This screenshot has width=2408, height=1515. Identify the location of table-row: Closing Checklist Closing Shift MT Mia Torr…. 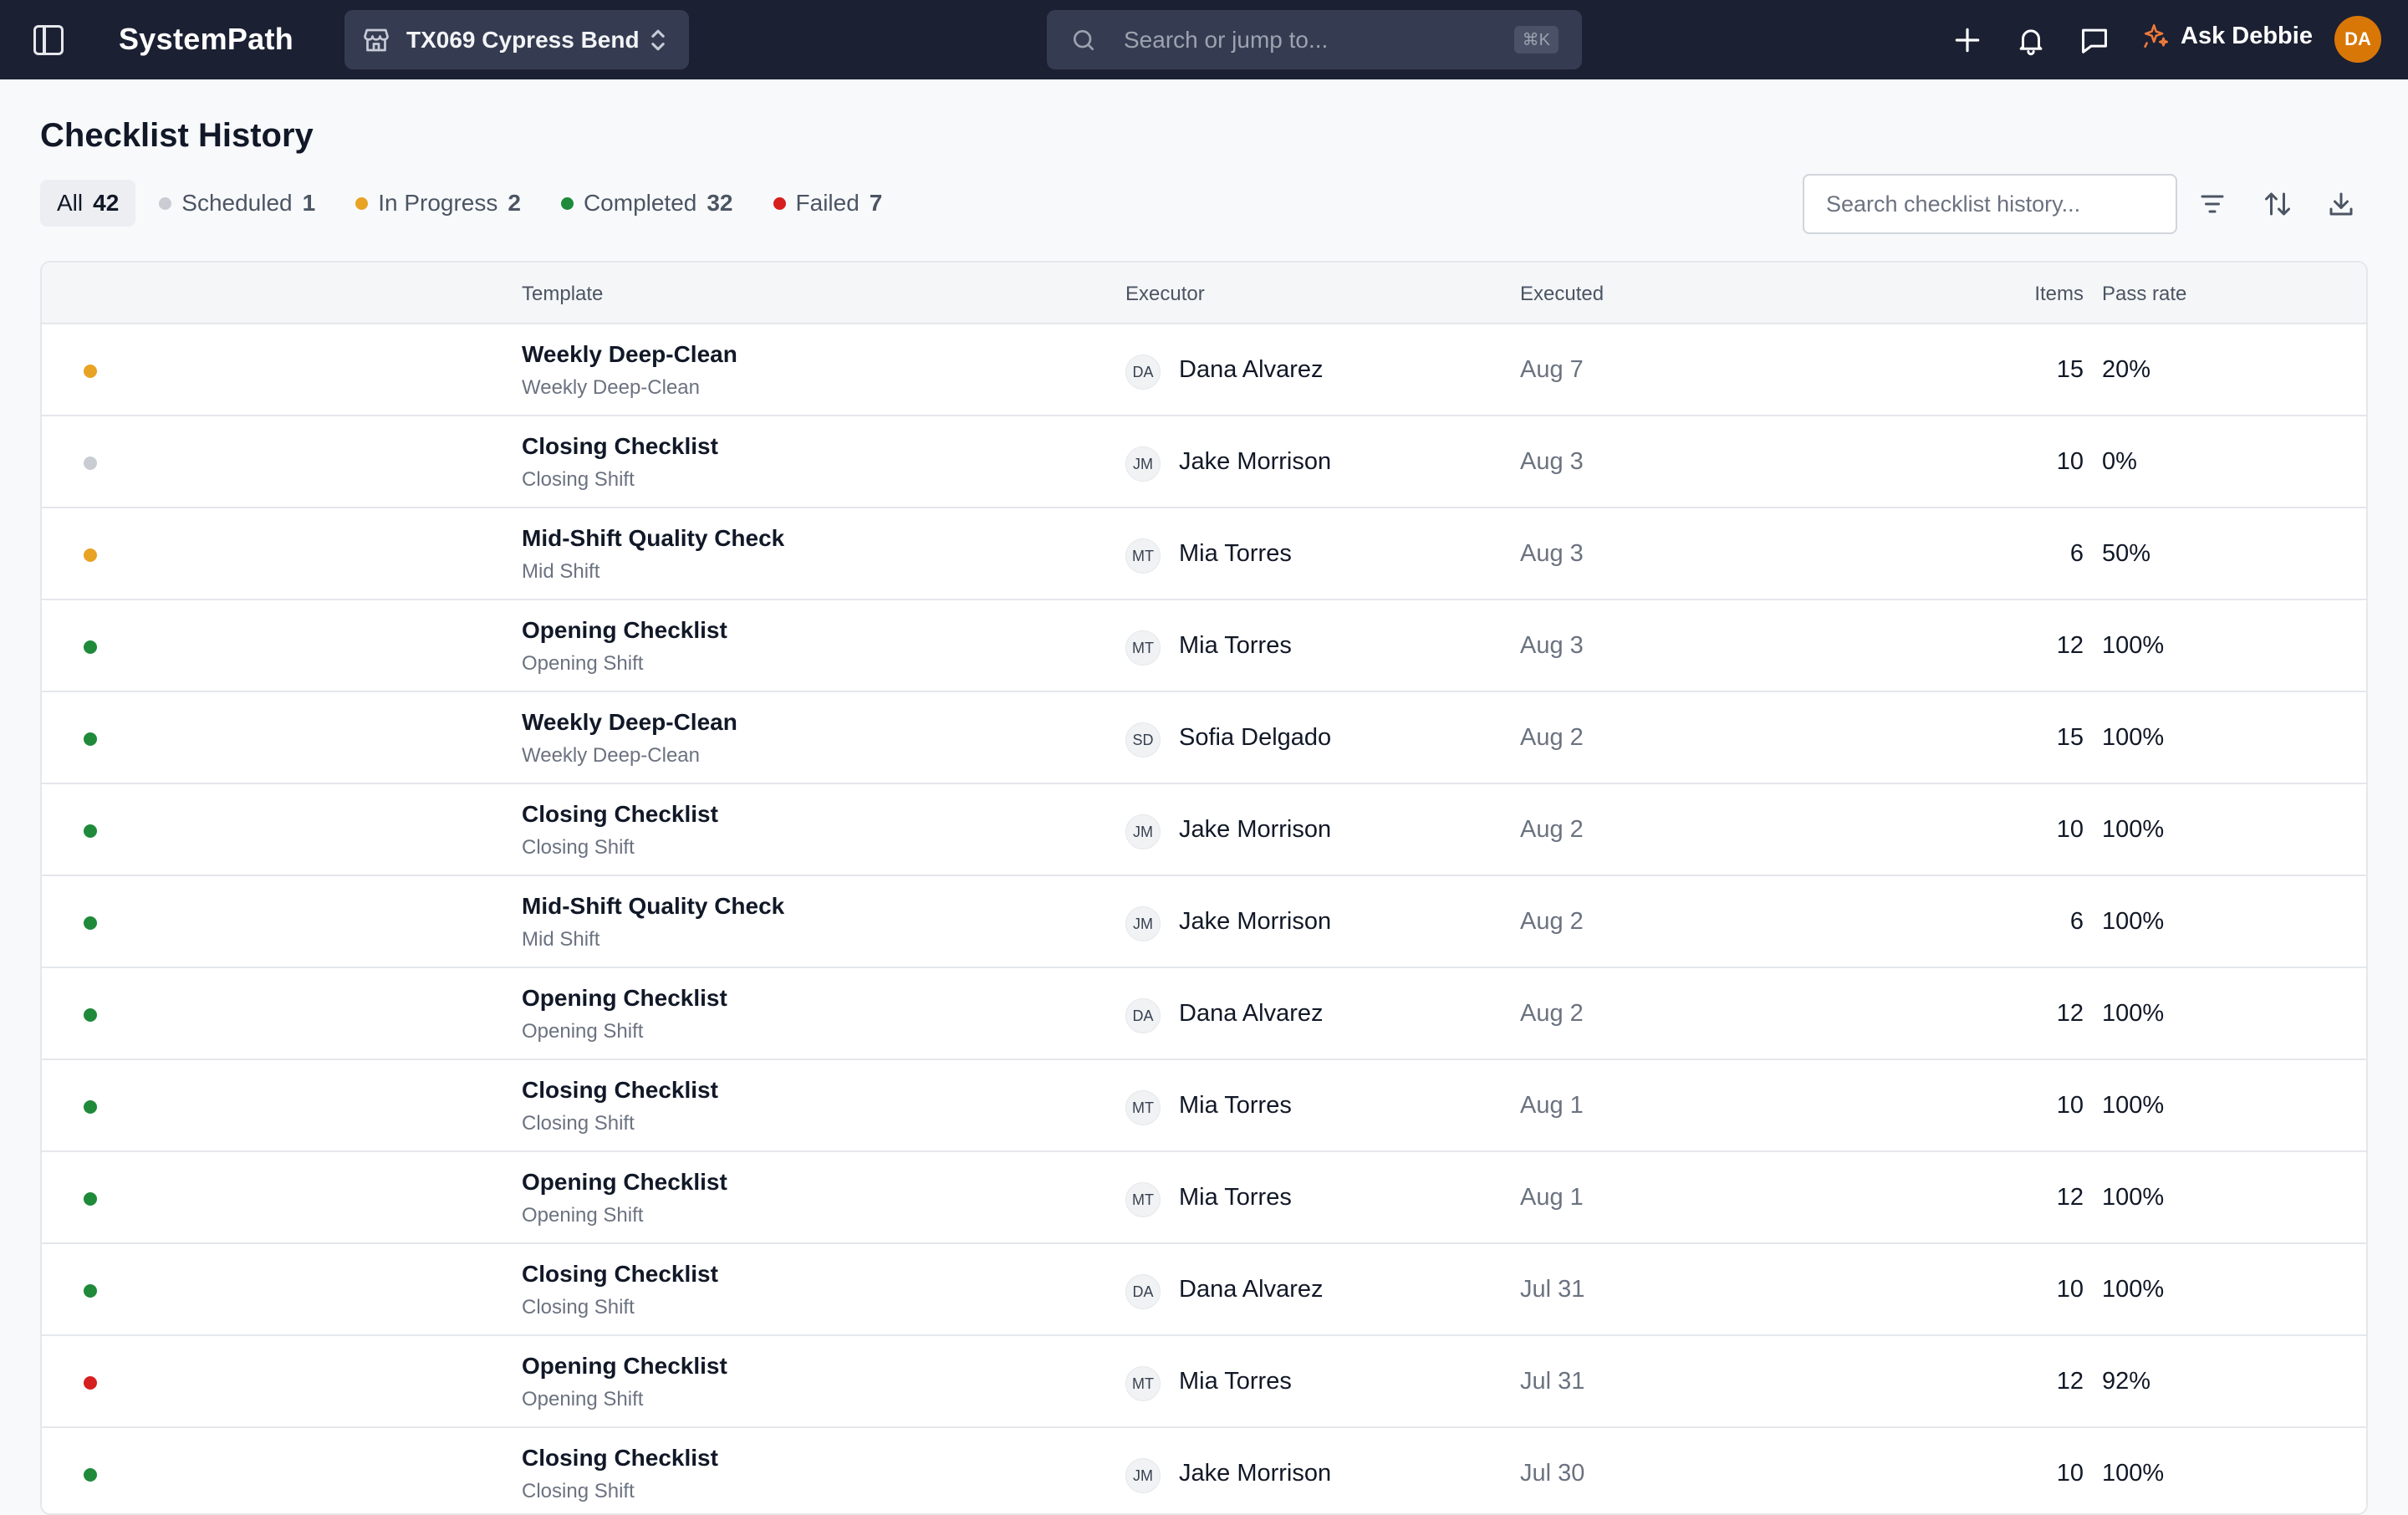
(1204, 1106).